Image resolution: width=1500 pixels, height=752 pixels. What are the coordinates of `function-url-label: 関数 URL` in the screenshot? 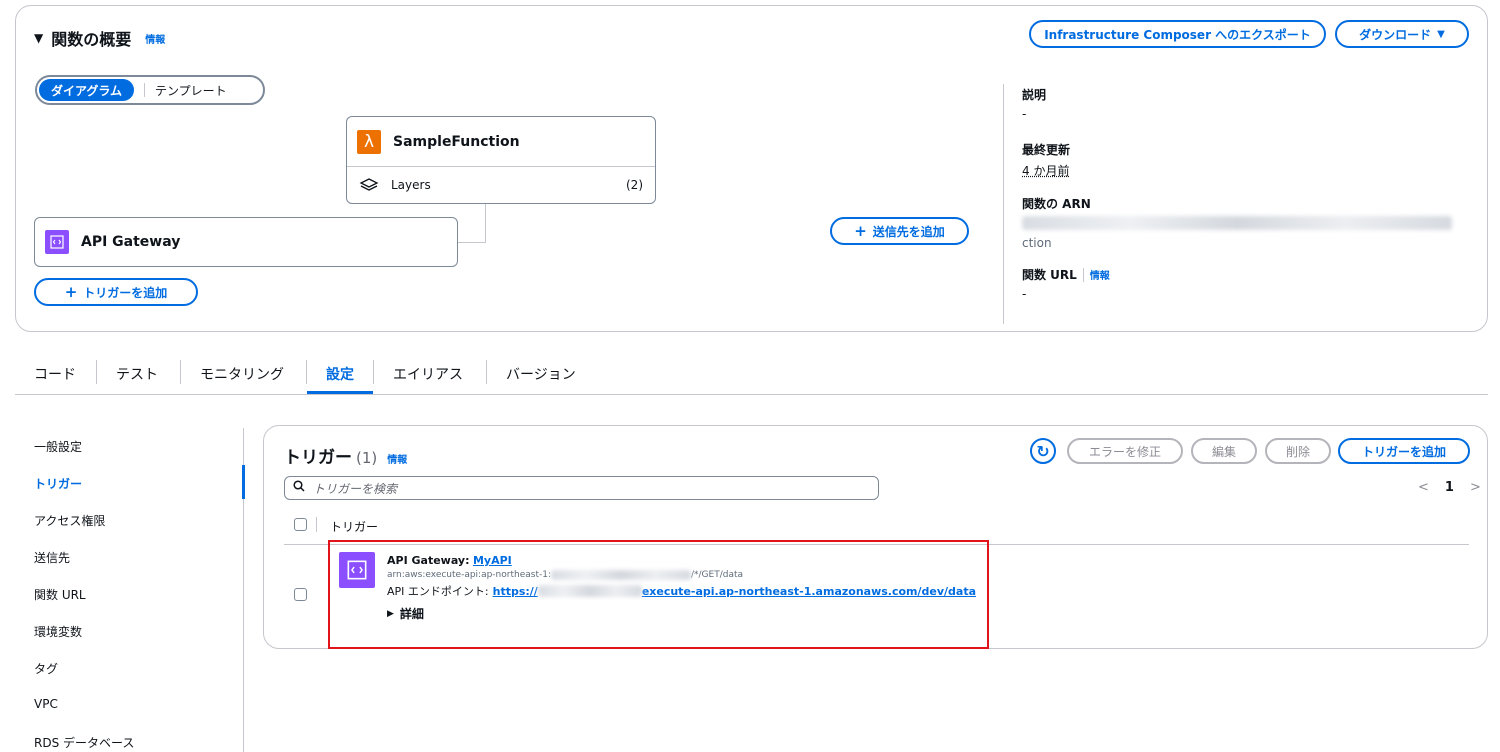 It's located at (1049, 275).